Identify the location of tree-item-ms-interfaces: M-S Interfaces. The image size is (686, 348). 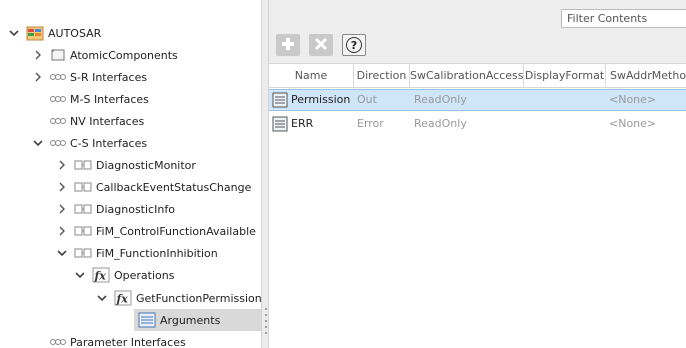
(99, 99).